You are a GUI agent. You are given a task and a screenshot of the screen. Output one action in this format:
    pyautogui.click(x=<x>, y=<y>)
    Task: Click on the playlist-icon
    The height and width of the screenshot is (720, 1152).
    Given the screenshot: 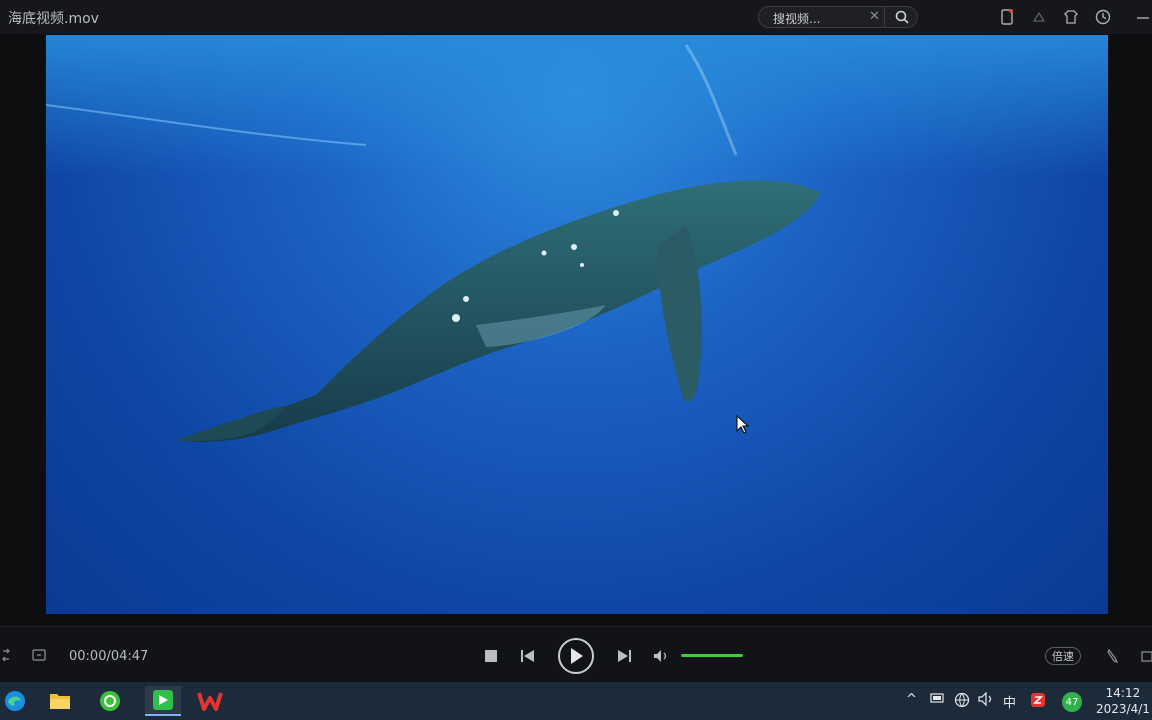 What is the action you would take?
    pyautogui.click(x=39, y=655)
    